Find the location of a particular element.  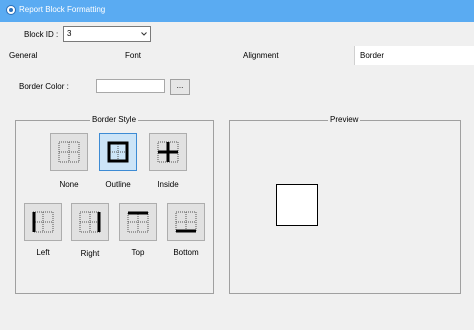

border-none-label: None is located at coordinates (69, 184).